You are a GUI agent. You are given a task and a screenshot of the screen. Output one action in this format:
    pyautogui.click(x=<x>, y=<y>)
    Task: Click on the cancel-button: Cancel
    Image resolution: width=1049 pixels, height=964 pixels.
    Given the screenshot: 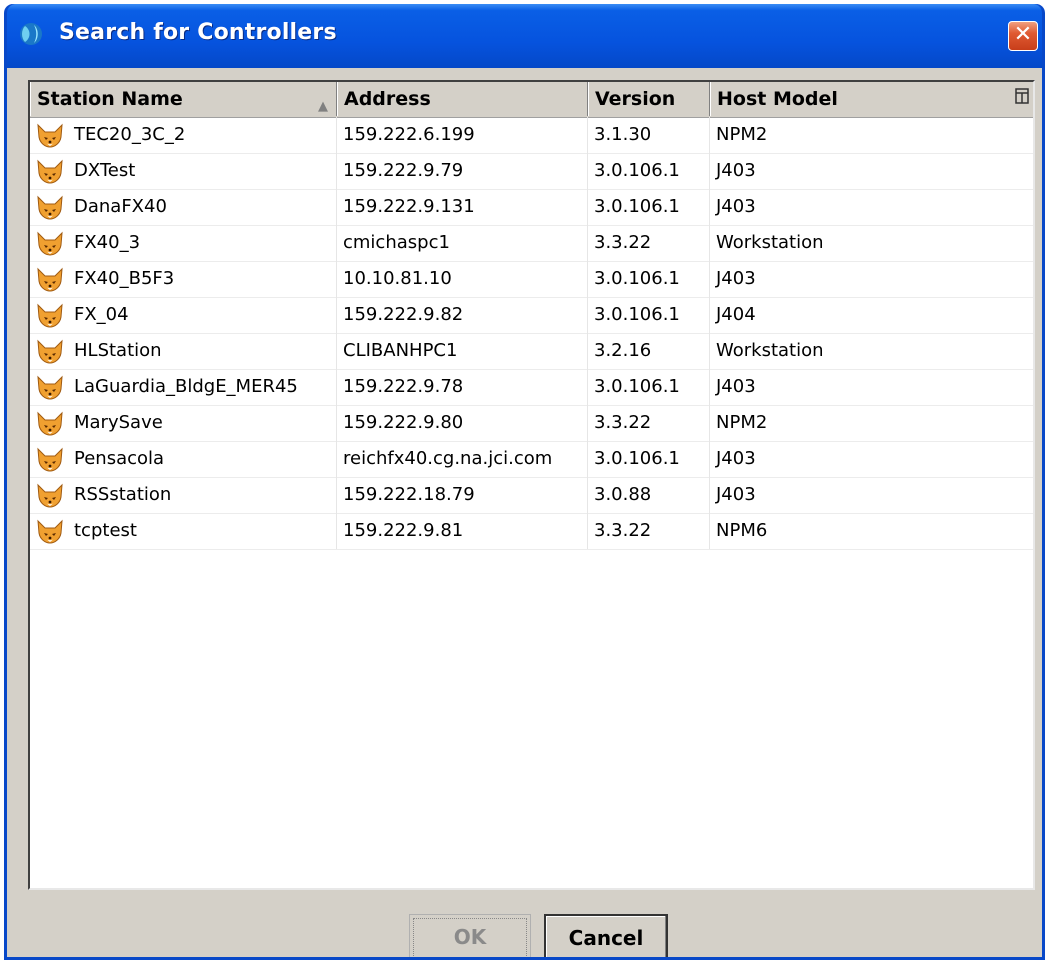 What is the action you would take?
    pyautogui.click(x=606, y=935)
    